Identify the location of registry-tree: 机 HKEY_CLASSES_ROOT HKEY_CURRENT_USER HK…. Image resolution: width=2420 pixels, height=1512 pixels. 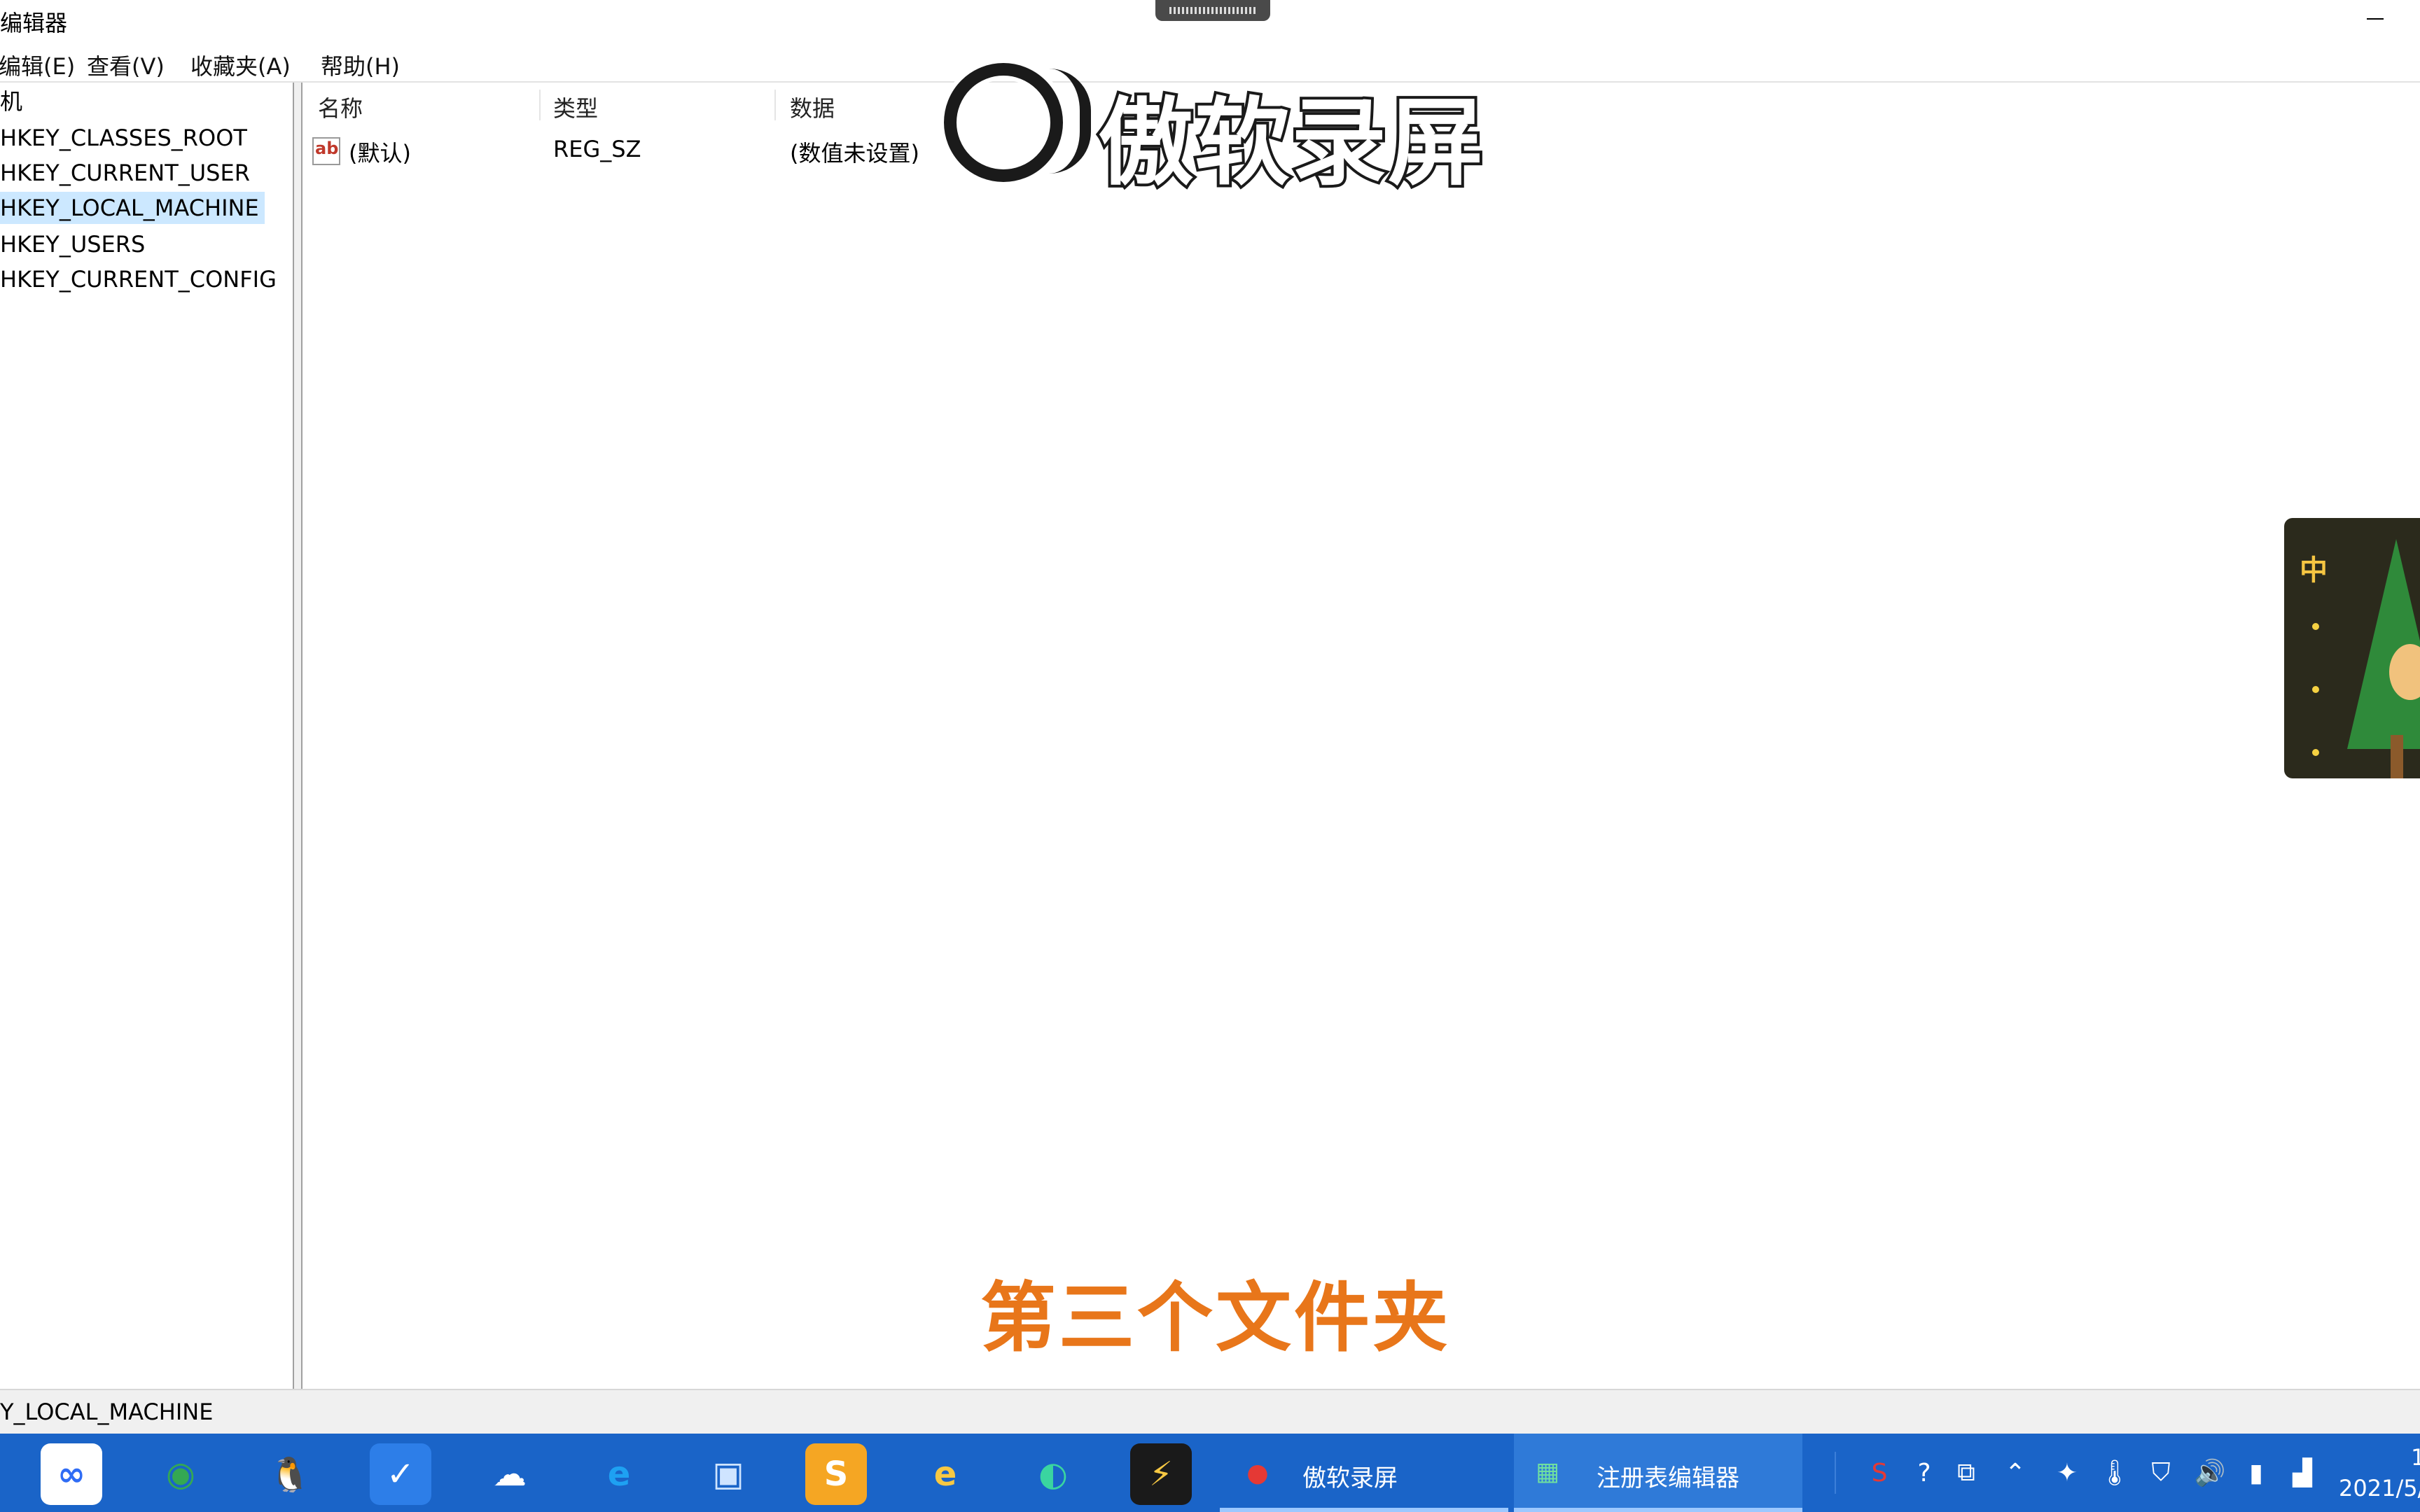
(147, 736).